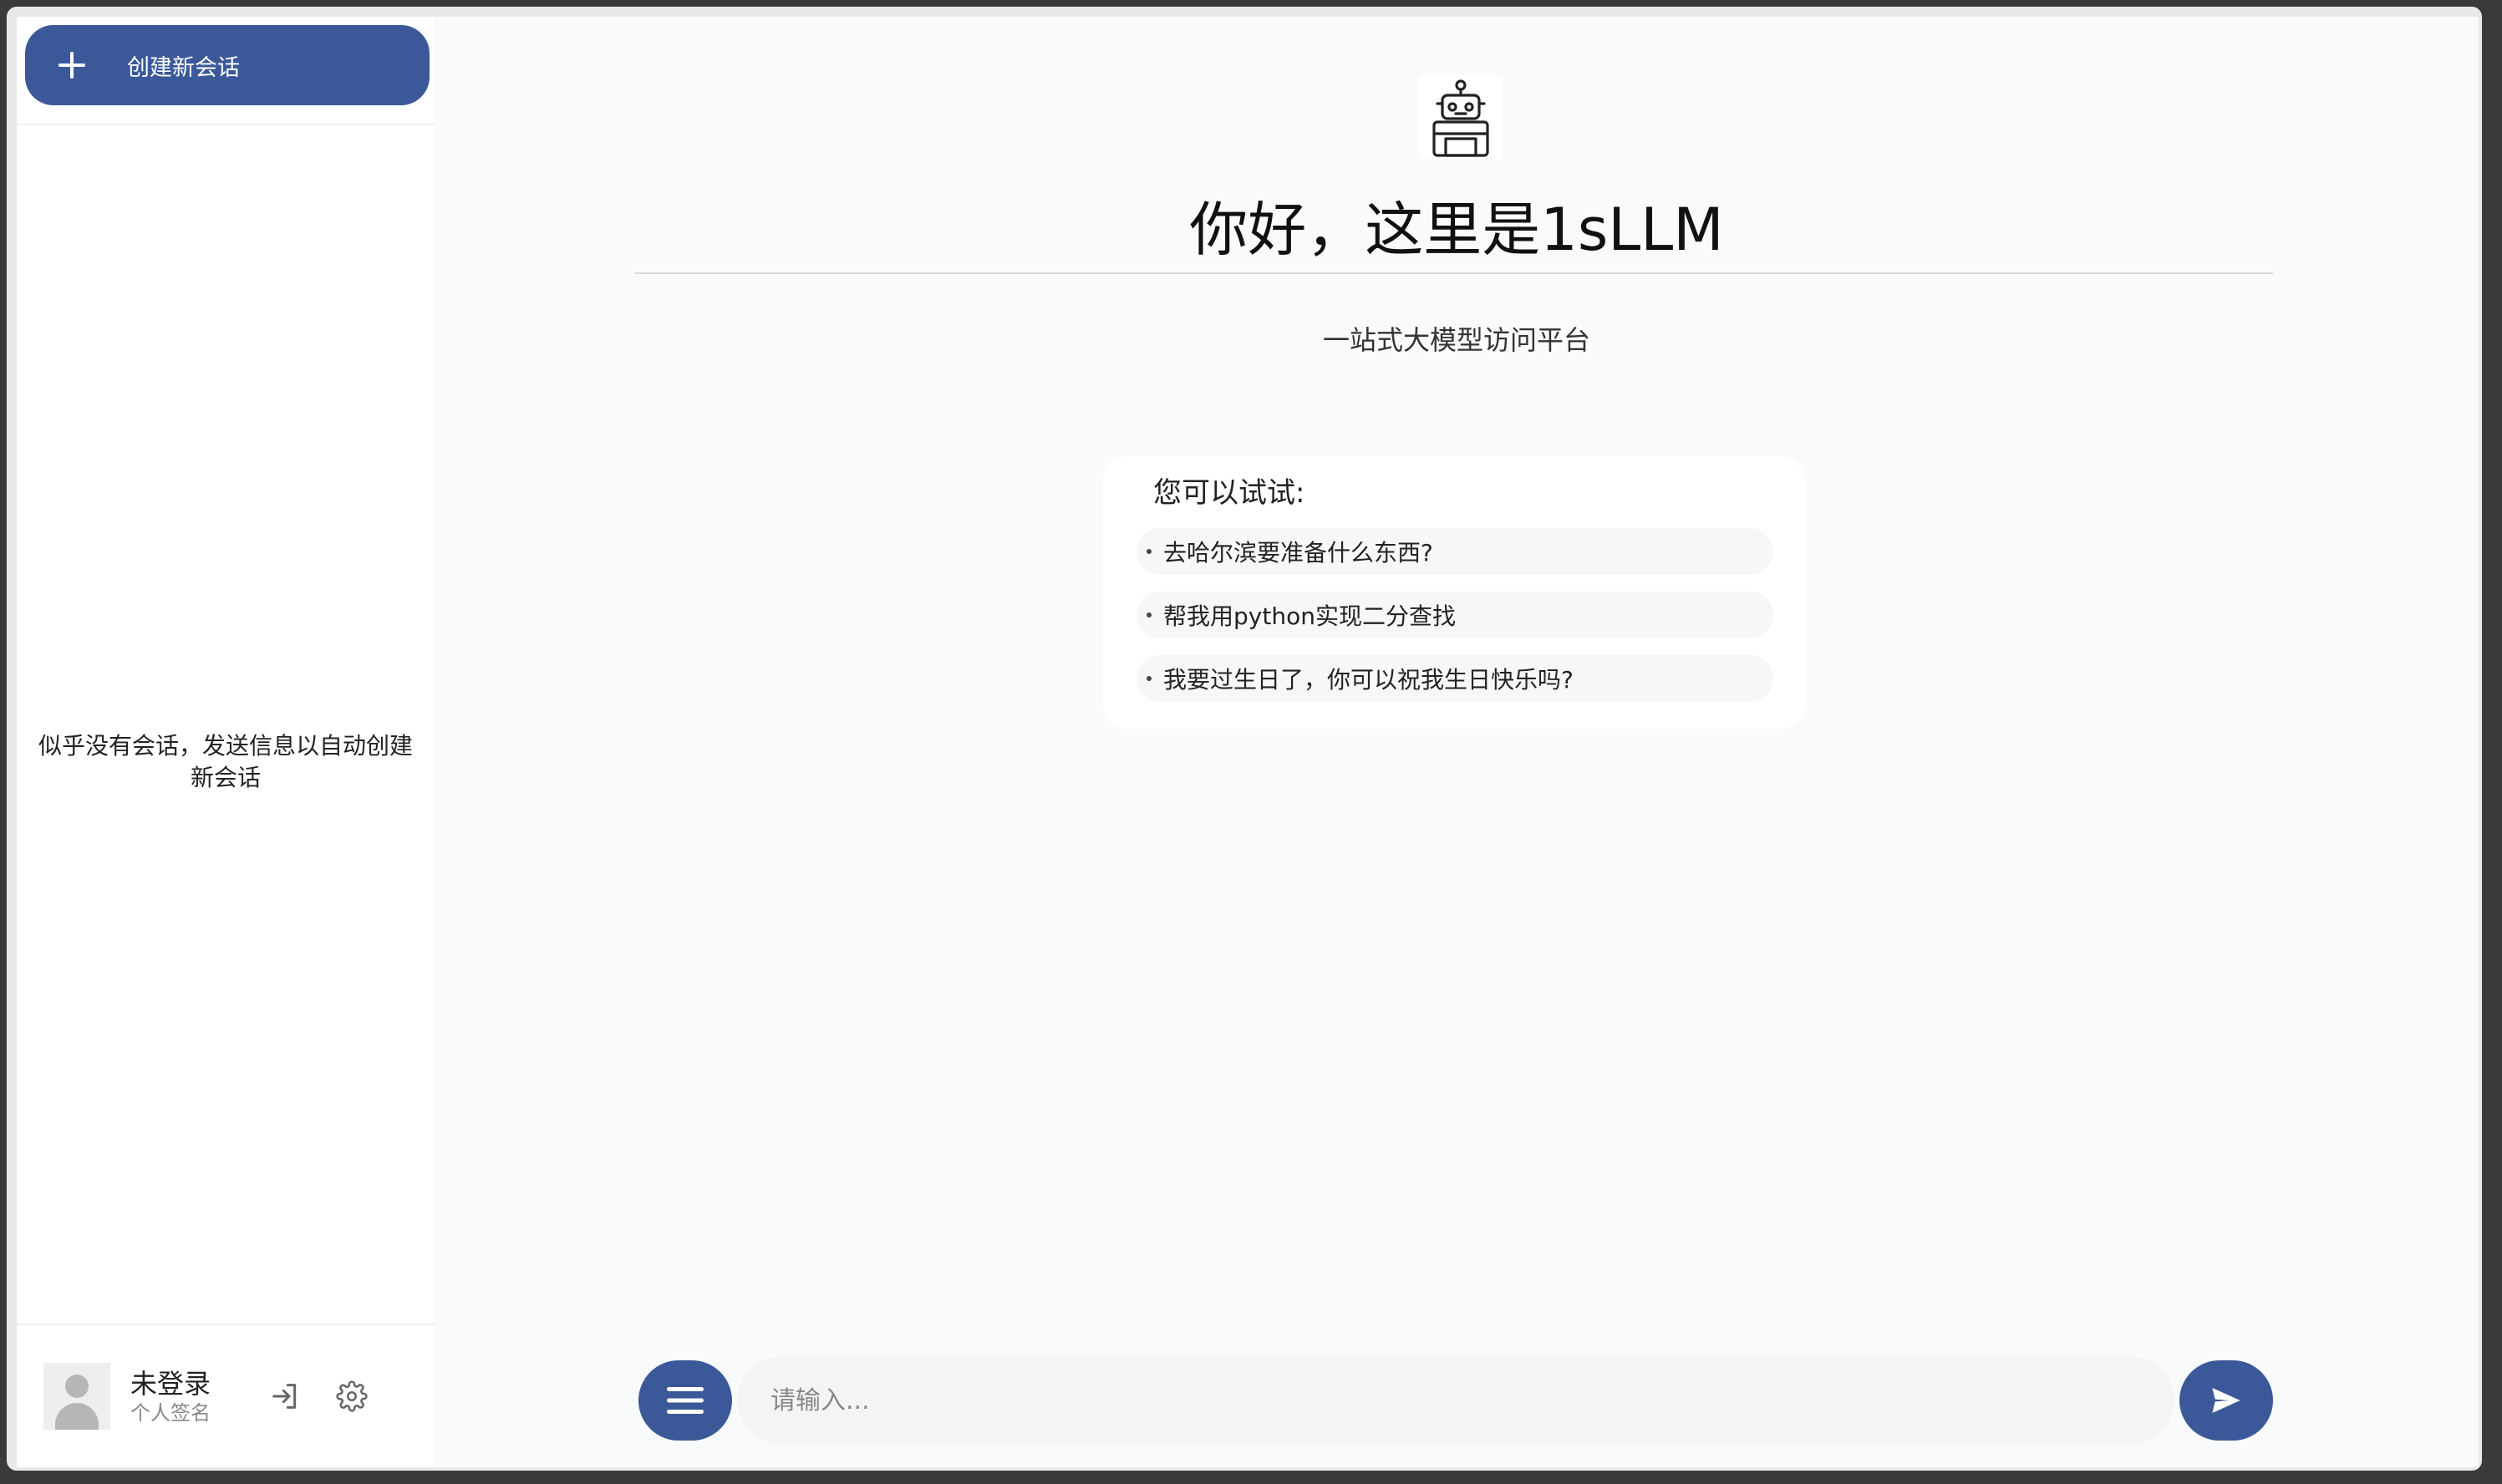 This screenshot has height=1484, width=2502. I want to click on user-signature: 个人签名, so click(170, 1413).